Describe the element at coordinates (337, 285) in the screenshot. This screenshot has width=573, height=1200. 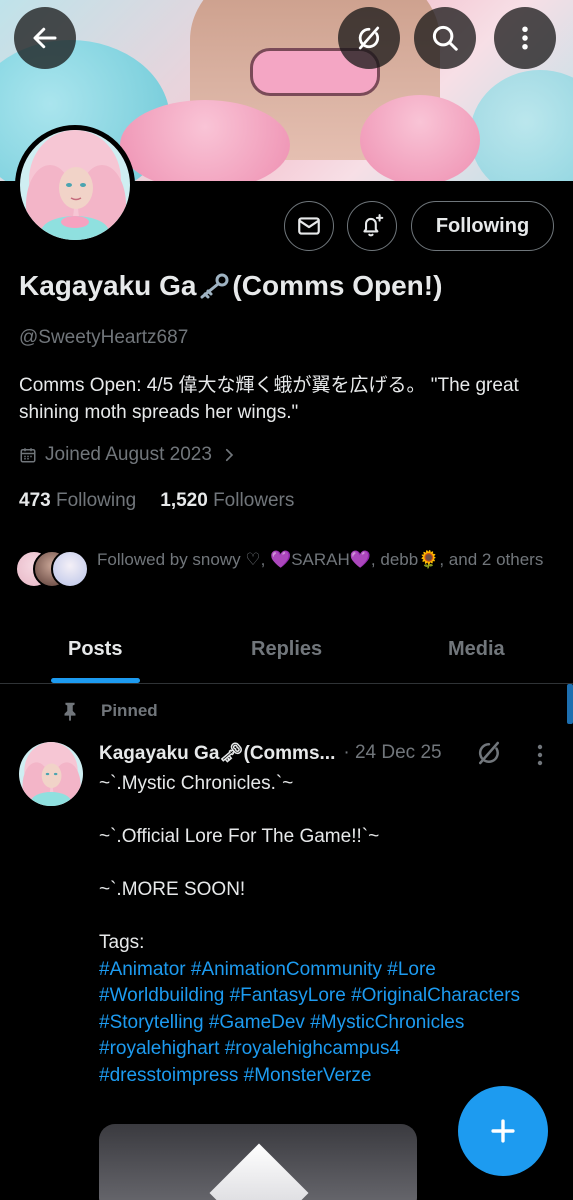
I see `profile-name-suffix: (Comms Open!)` at that location.